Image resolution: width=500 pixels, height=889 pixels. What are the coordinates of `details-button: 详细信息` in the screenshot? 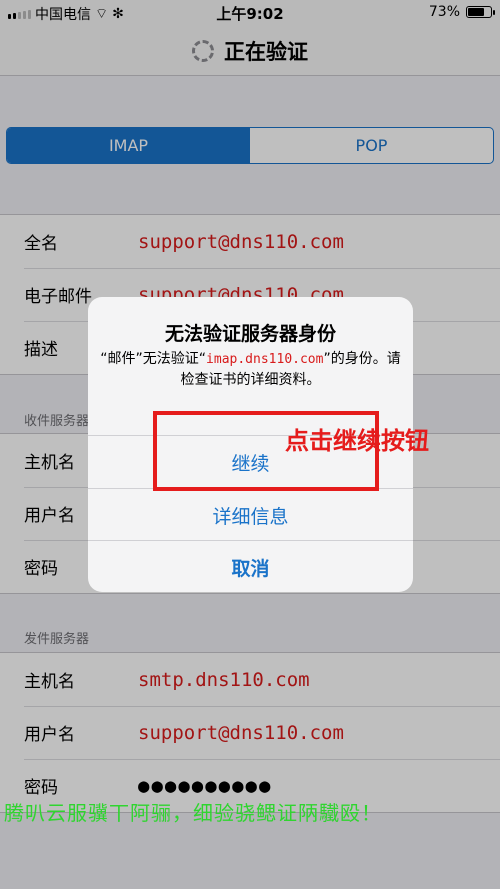 It's located at (250, 514).